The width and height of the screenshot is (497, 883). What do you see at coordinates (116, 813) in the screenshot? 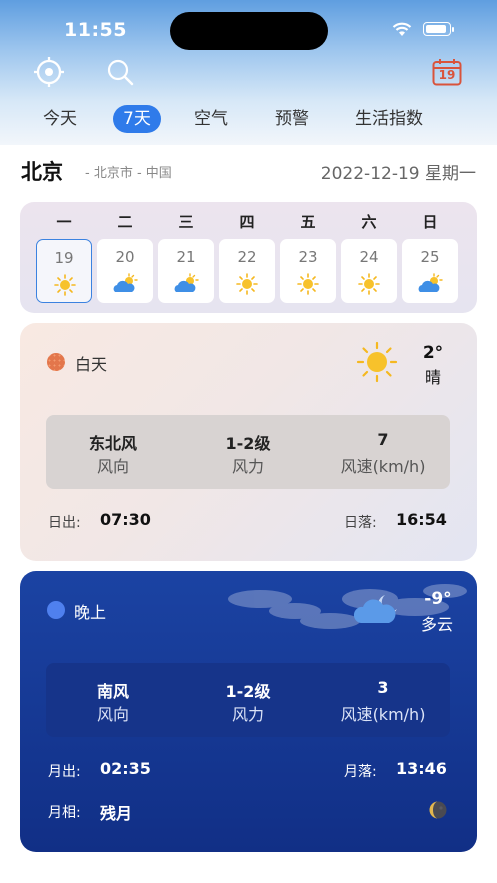
I see `moon-phase-value: 残月` at bounding box center [116, 813].